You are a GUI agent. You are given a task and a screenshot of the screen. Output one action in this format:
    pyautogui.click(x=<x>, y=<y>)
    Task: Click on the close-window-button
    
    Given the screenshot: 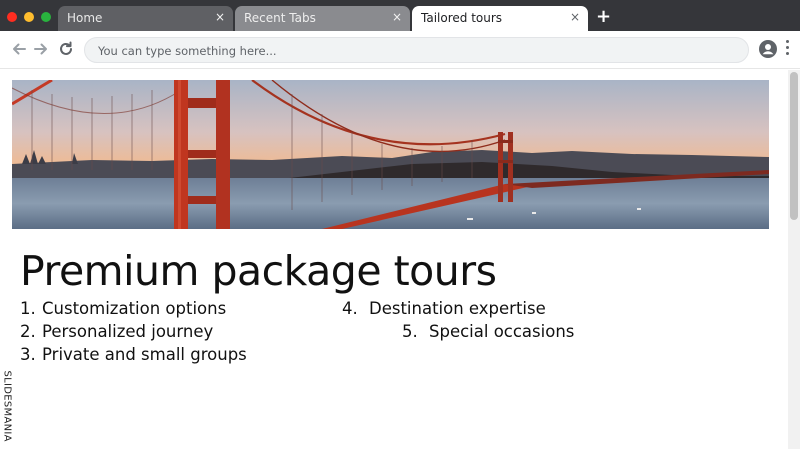 What is the action you would take?
    pyautogui.click(x=12, y=17)
    